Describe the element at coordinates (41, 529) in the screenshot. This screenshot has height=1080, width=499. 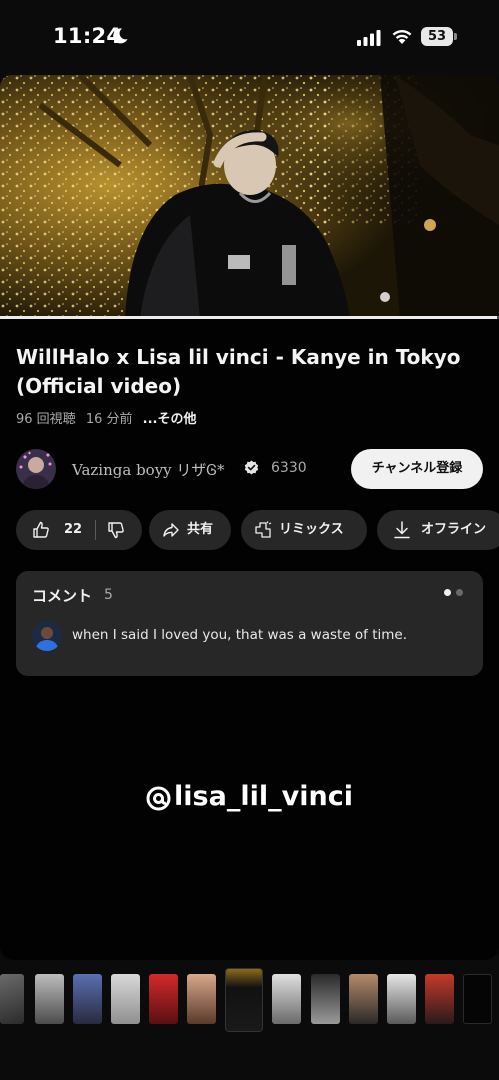
I see `thumbs-up-icon` at that location.